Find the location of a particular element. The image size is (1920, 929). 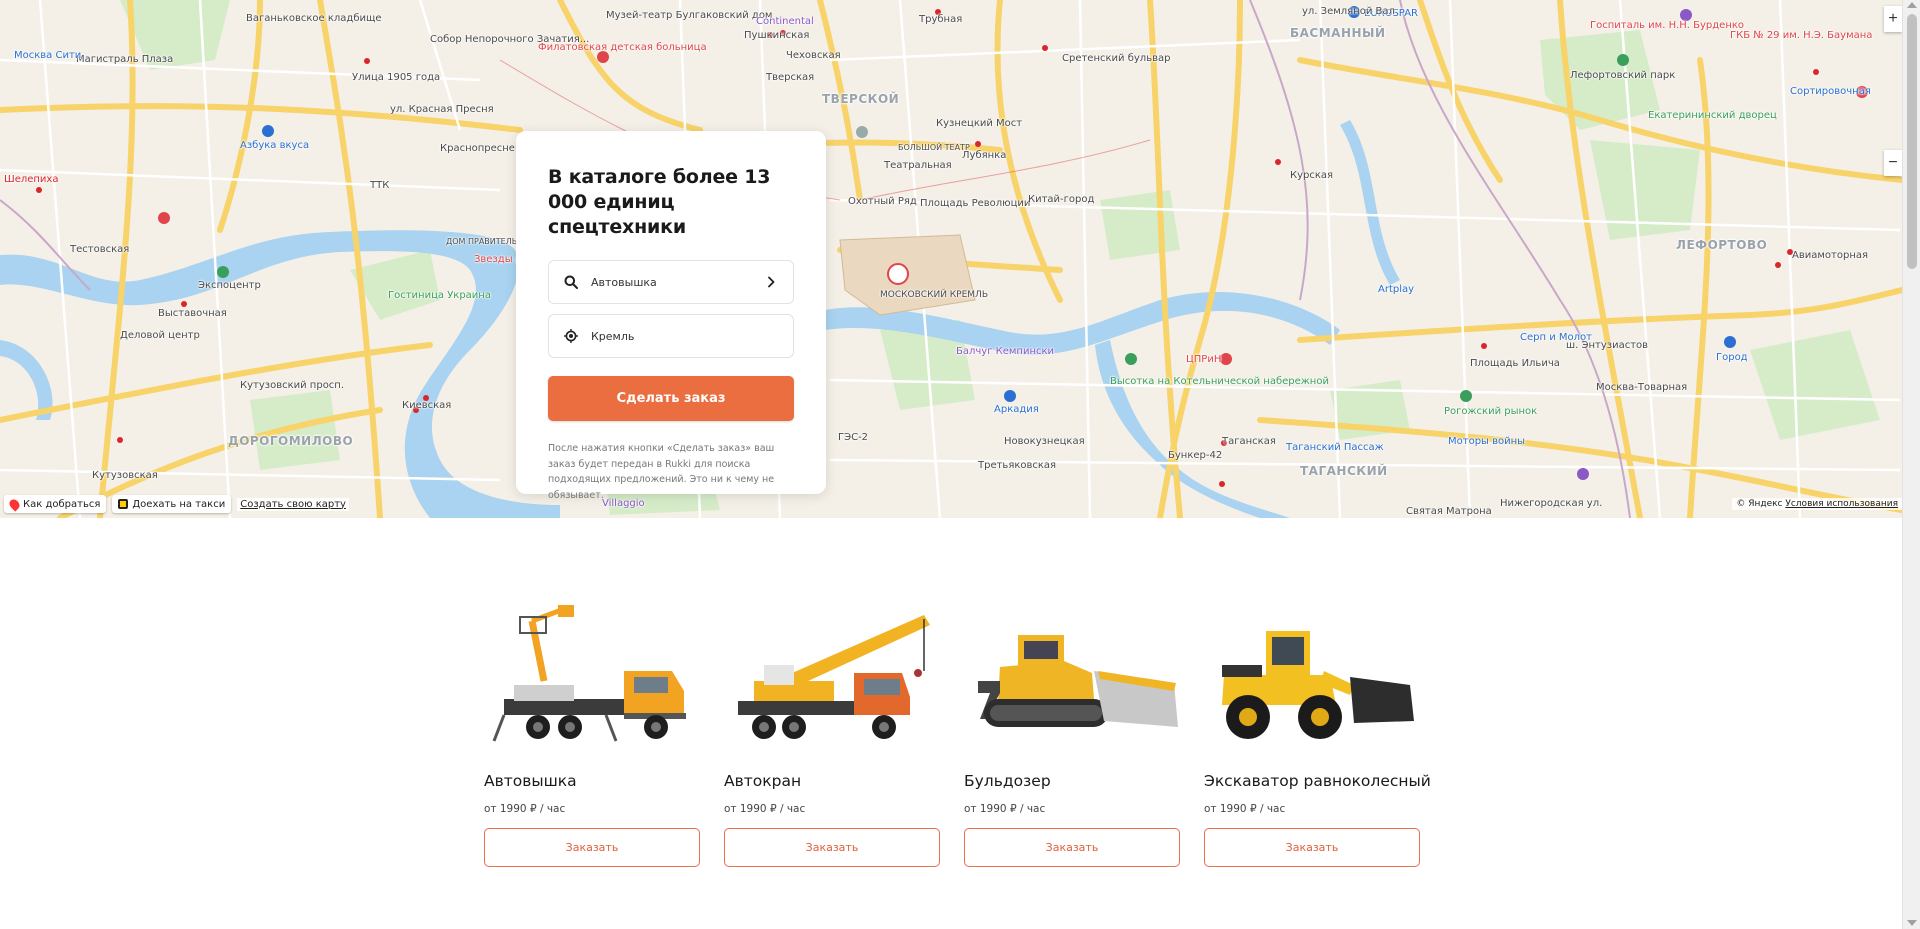

map-label: ул. Красная Пресня is located at coordinates (442, 109).